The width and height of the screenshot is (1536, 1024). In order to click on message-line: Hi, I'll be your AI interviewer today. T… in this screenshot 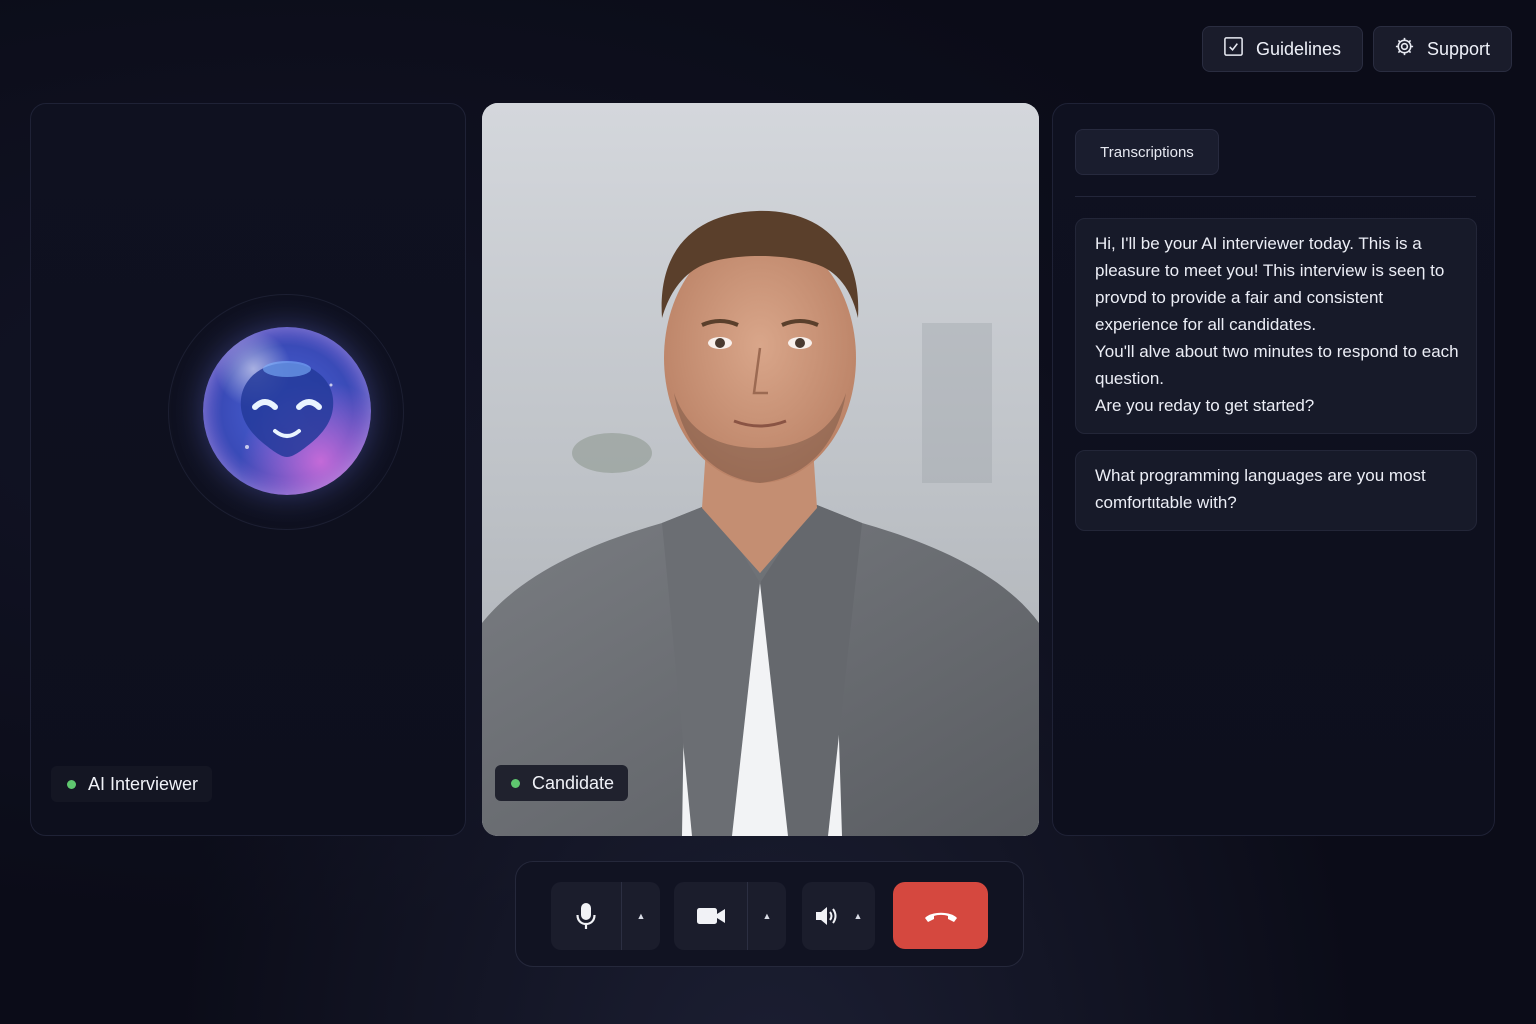, I will do `click(1270, 284)`.